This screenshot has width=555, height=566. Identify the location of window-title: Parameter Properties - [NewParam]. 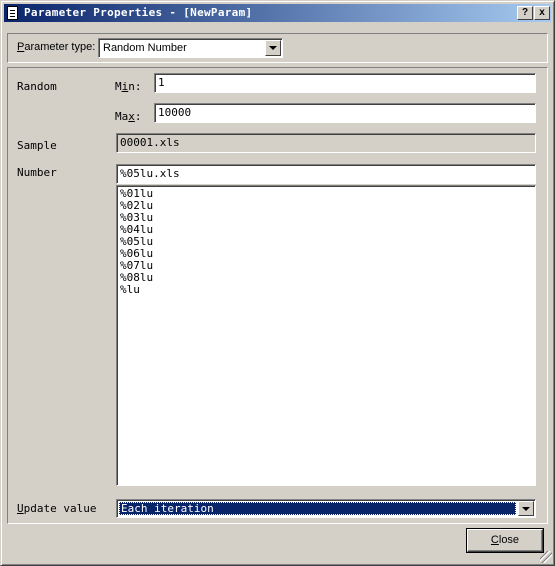
(138, 12).